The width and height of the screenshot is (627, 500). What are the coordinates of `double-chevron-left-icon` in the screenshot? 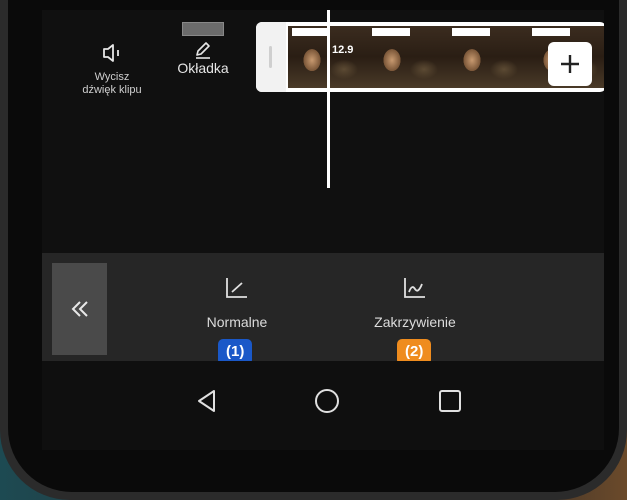 It's located at (79, 309).